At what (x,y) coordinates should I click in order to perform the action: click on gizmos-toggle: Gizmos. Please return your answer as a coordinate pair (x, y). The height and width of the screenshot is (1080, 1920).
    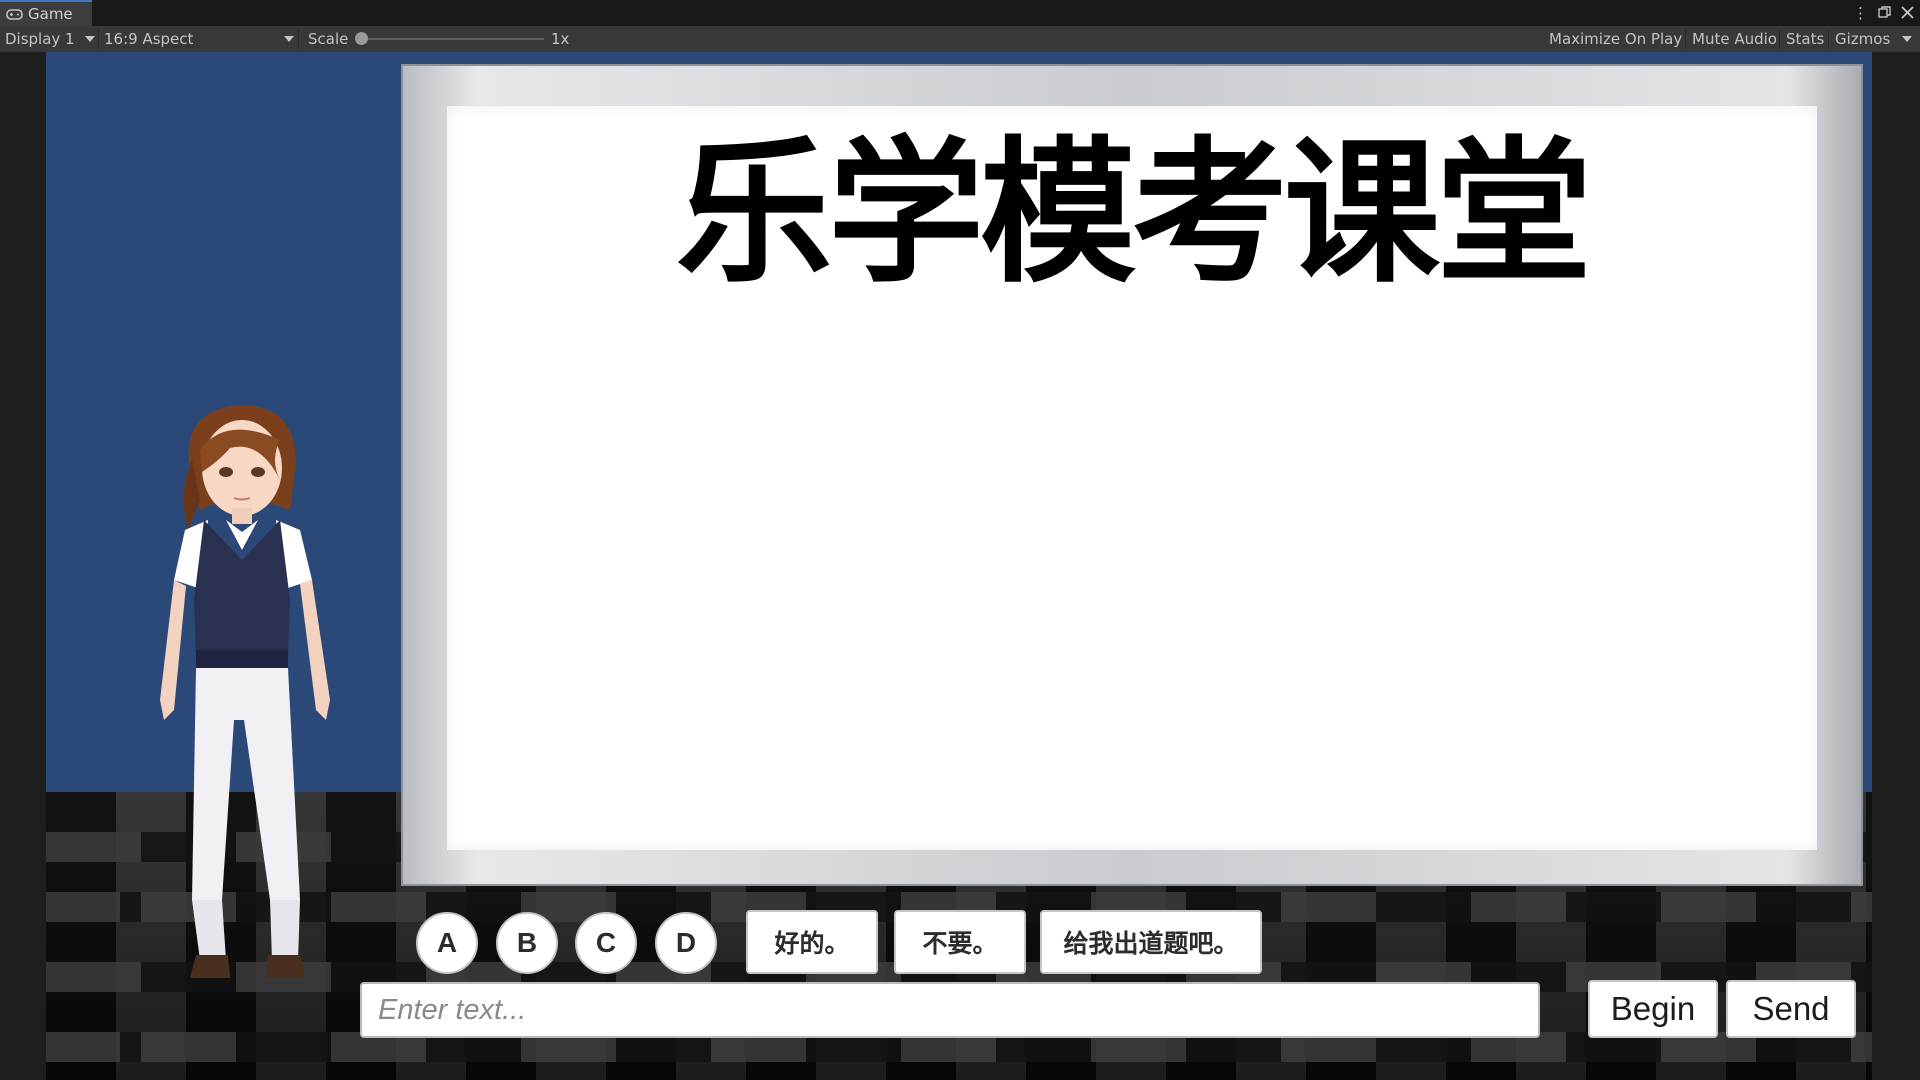
    Looking at the image, I should click on (1862, 39).